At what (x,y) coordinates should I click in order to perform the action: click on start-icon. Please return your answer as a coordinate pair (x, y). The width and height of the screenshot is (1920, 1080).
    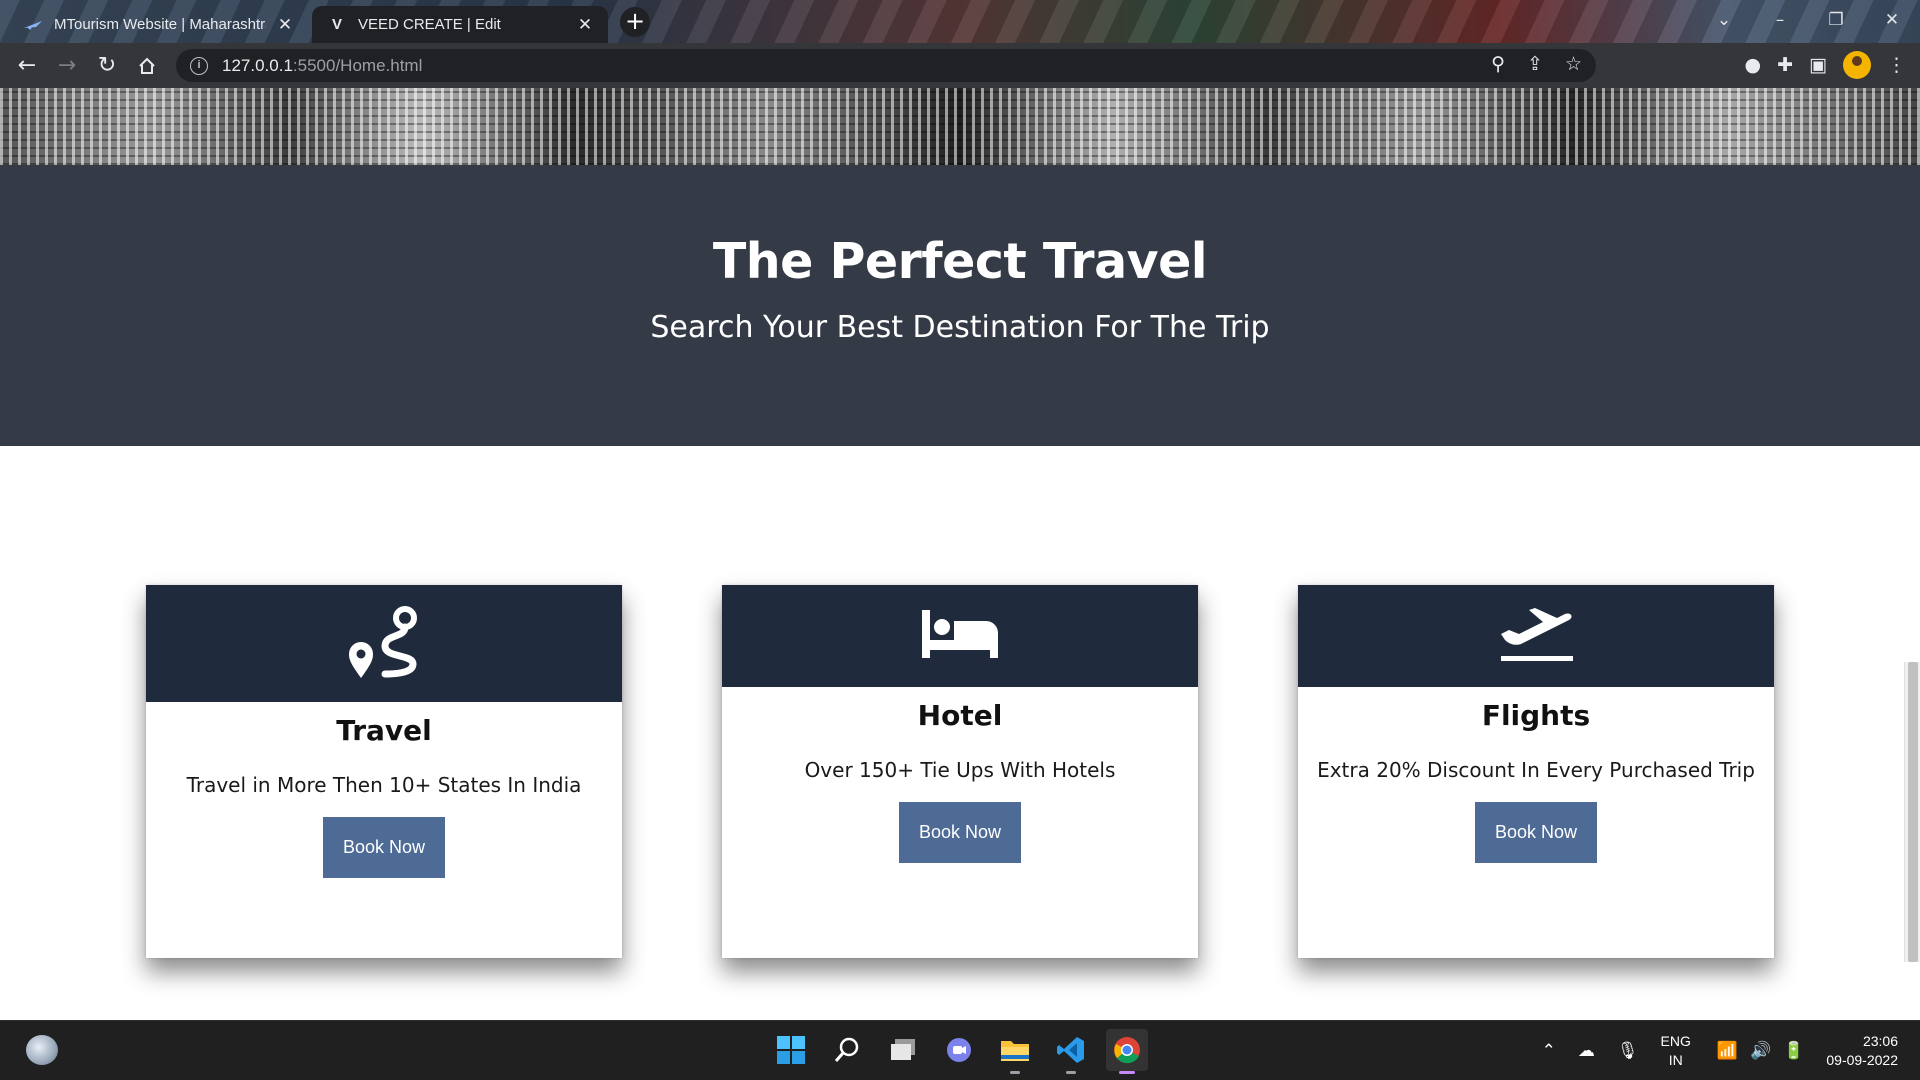
    Looking at the image, I should click on (791, 1050).